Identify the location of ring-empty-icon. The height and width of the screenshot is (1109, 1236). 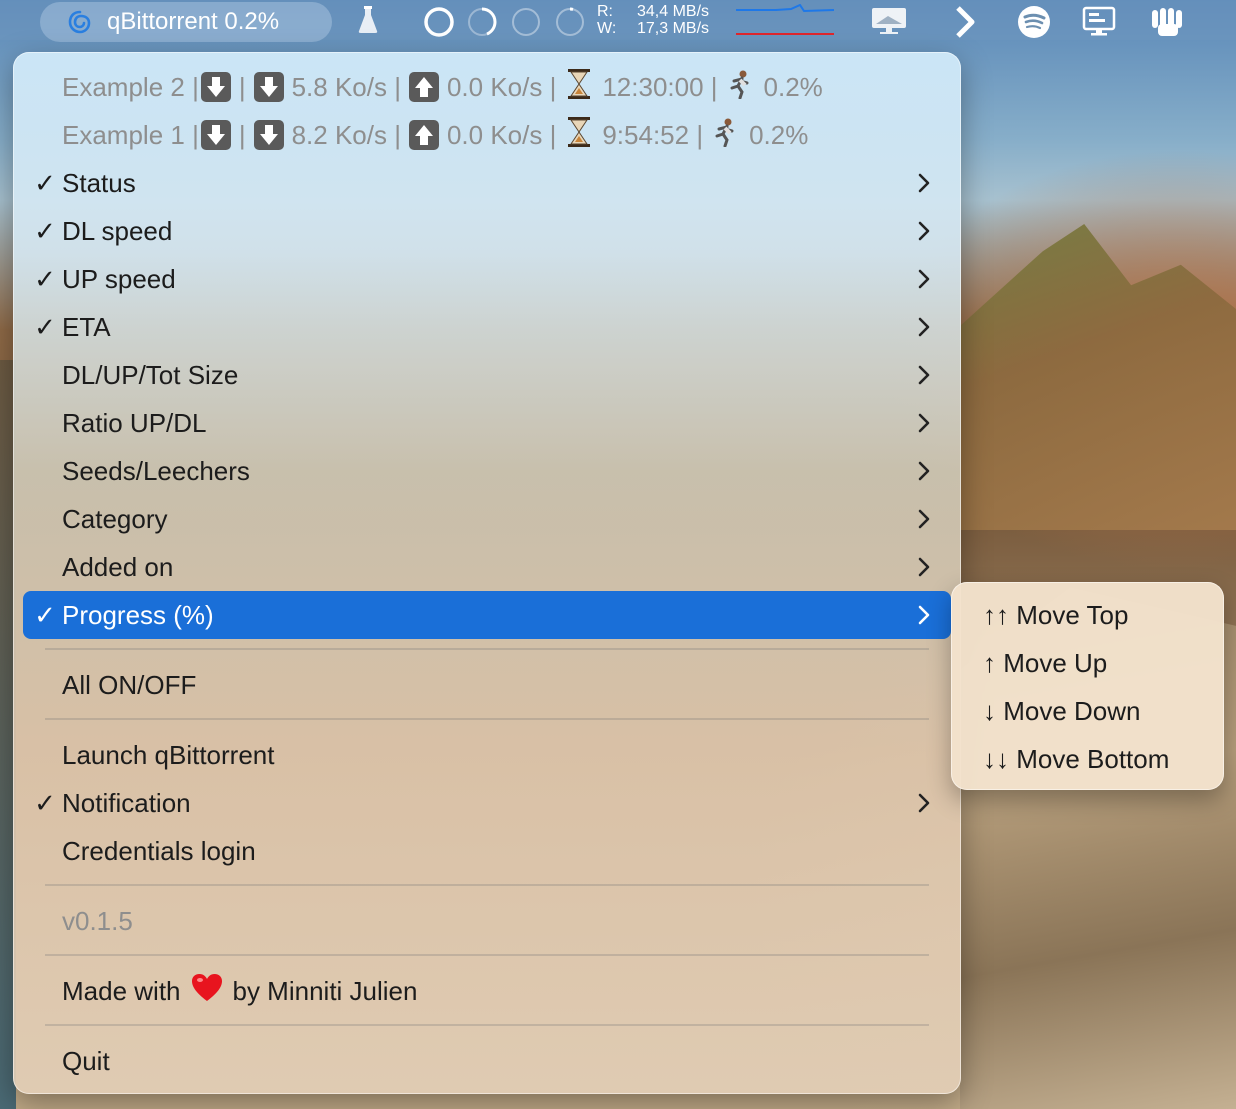
(526, 22).